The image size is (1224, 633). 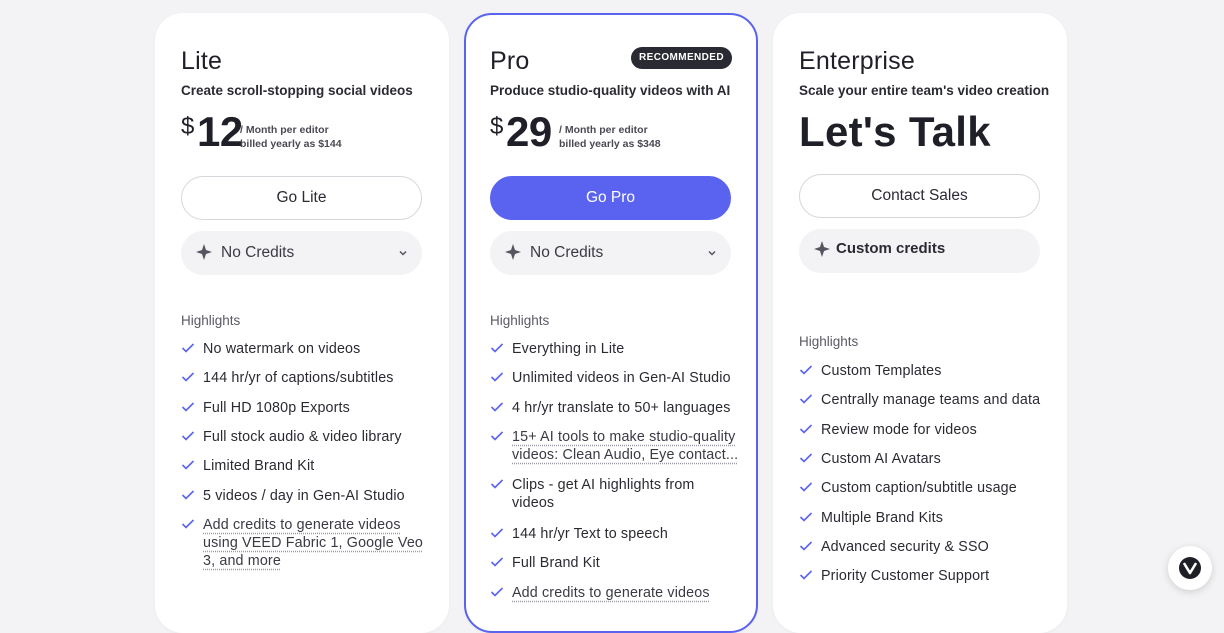 What do you see at coordinates (895, 131) in the screenshot?
I see `price-text: Let's Talk` at bounding box center [895, 131].